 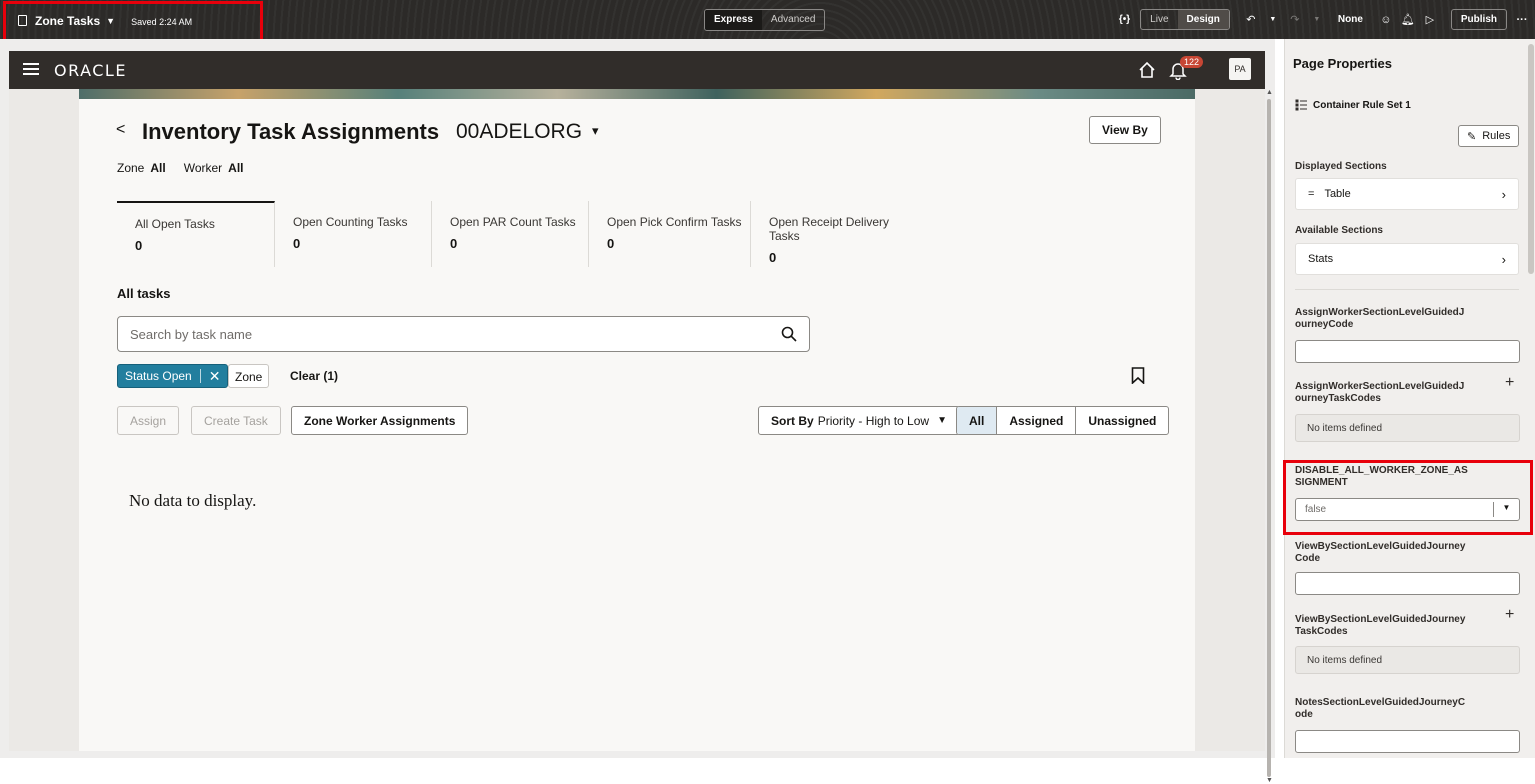 I want to click on organization-selector: 00ADELORG, so click(x=519, y=132).